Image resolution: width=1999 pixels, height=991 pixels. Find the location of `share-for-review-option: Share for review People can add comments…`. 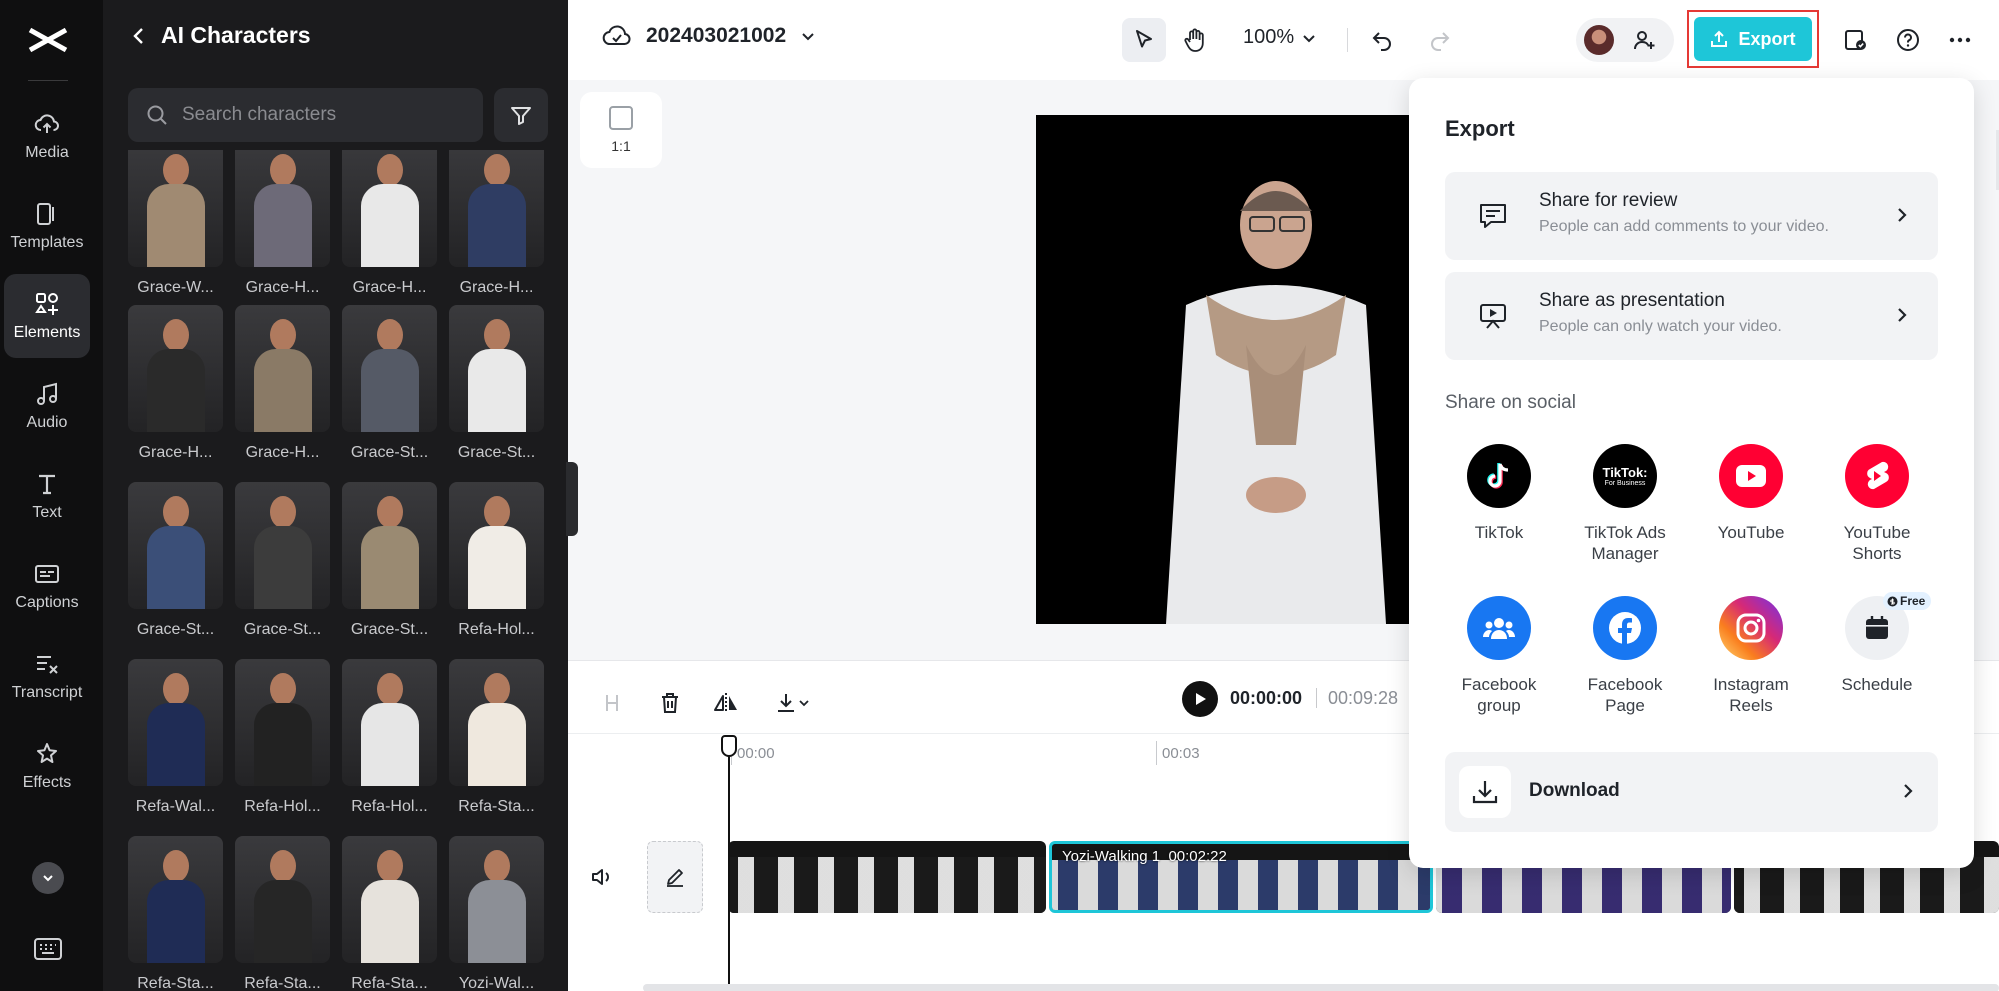

share-for-review-option: Share for review People can add comments… is located at coordinates (1691, 216).